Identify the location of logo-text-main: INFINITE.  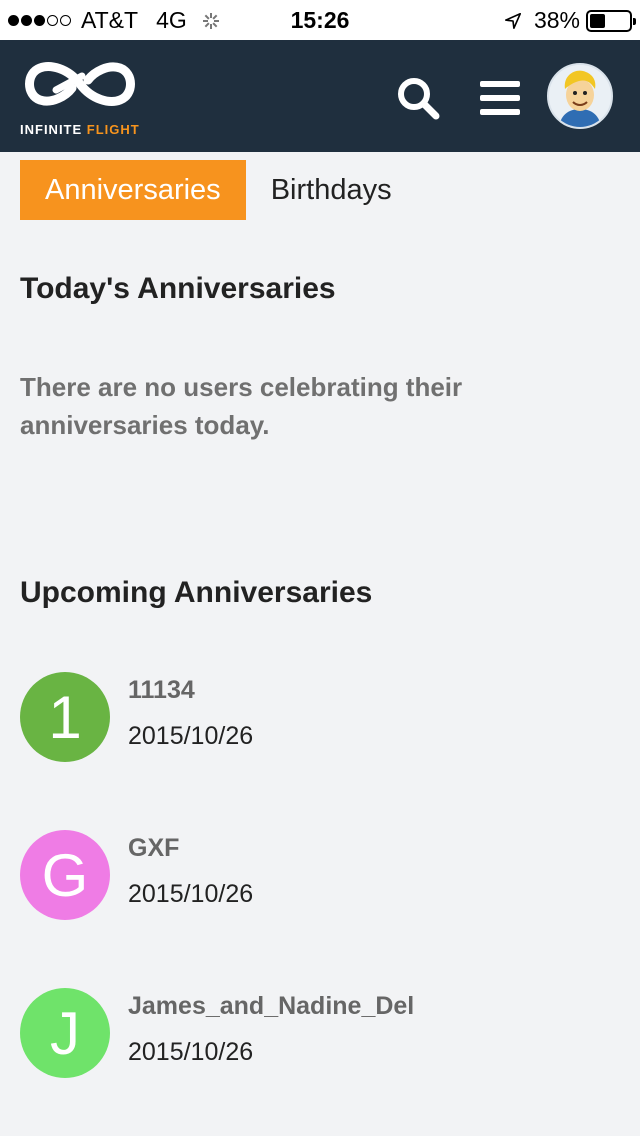
(51, 129).